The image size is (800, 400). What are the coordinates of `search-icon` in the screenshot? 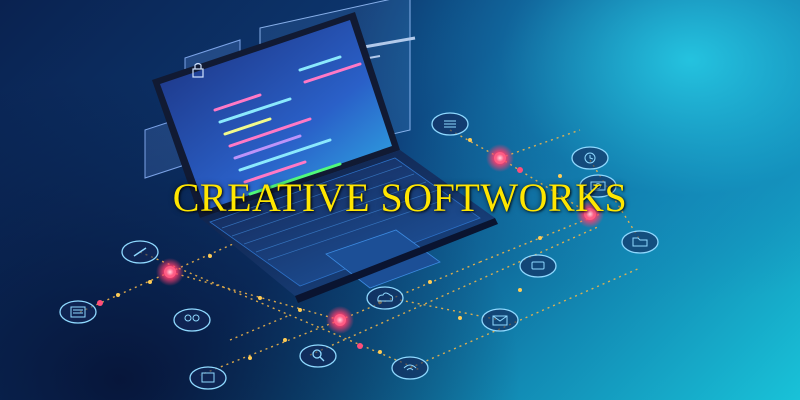 It's located at (318, 356).